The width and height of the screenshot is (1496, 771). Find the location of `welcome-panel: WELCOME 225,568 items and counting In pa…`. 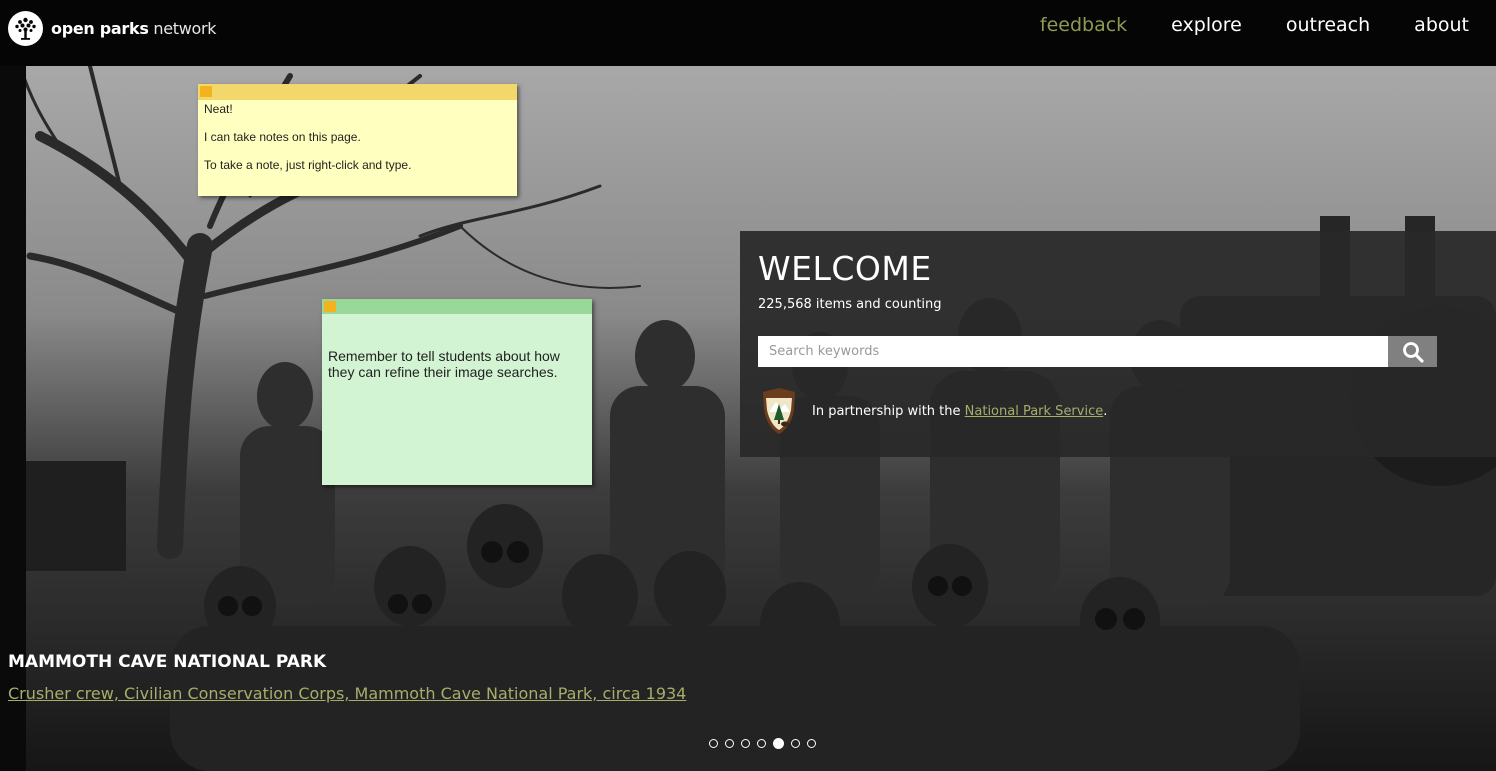

welcome-panel: WELCOME 225,568 items and counting In pa… is located at coordinates (1118, 344).